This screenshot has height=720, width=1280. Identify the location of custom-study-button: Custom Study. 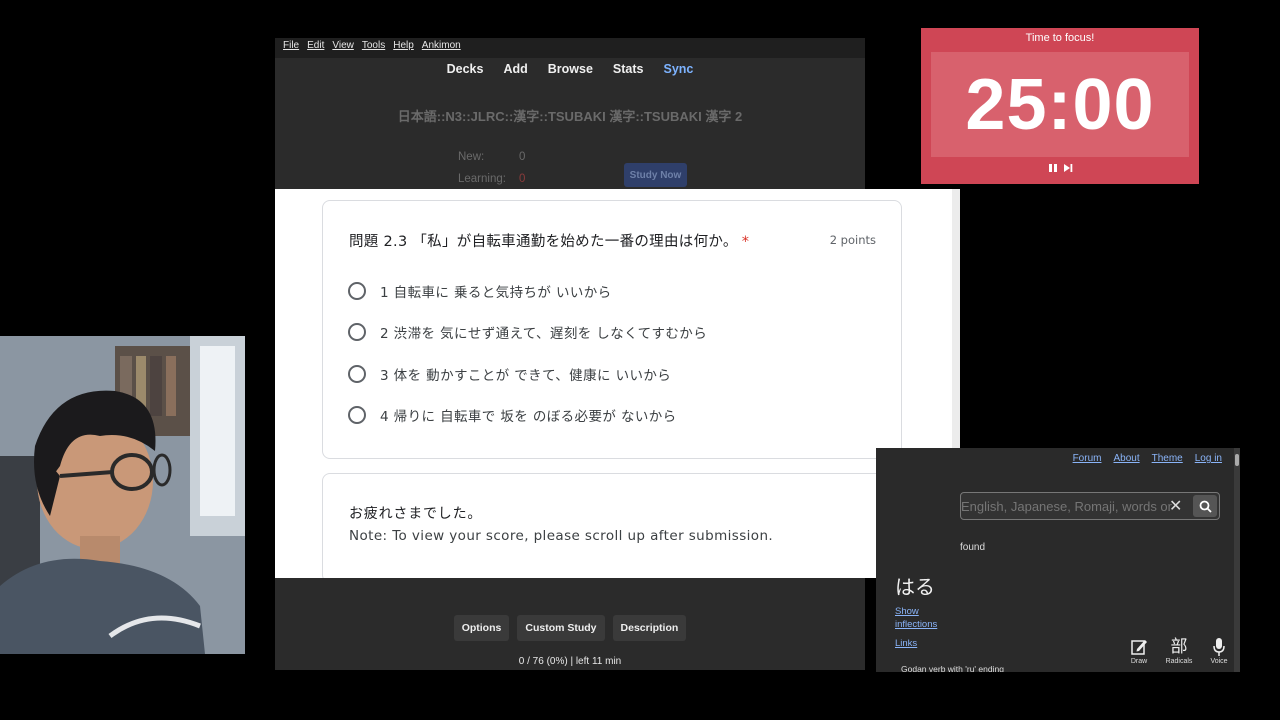
(561, 628).